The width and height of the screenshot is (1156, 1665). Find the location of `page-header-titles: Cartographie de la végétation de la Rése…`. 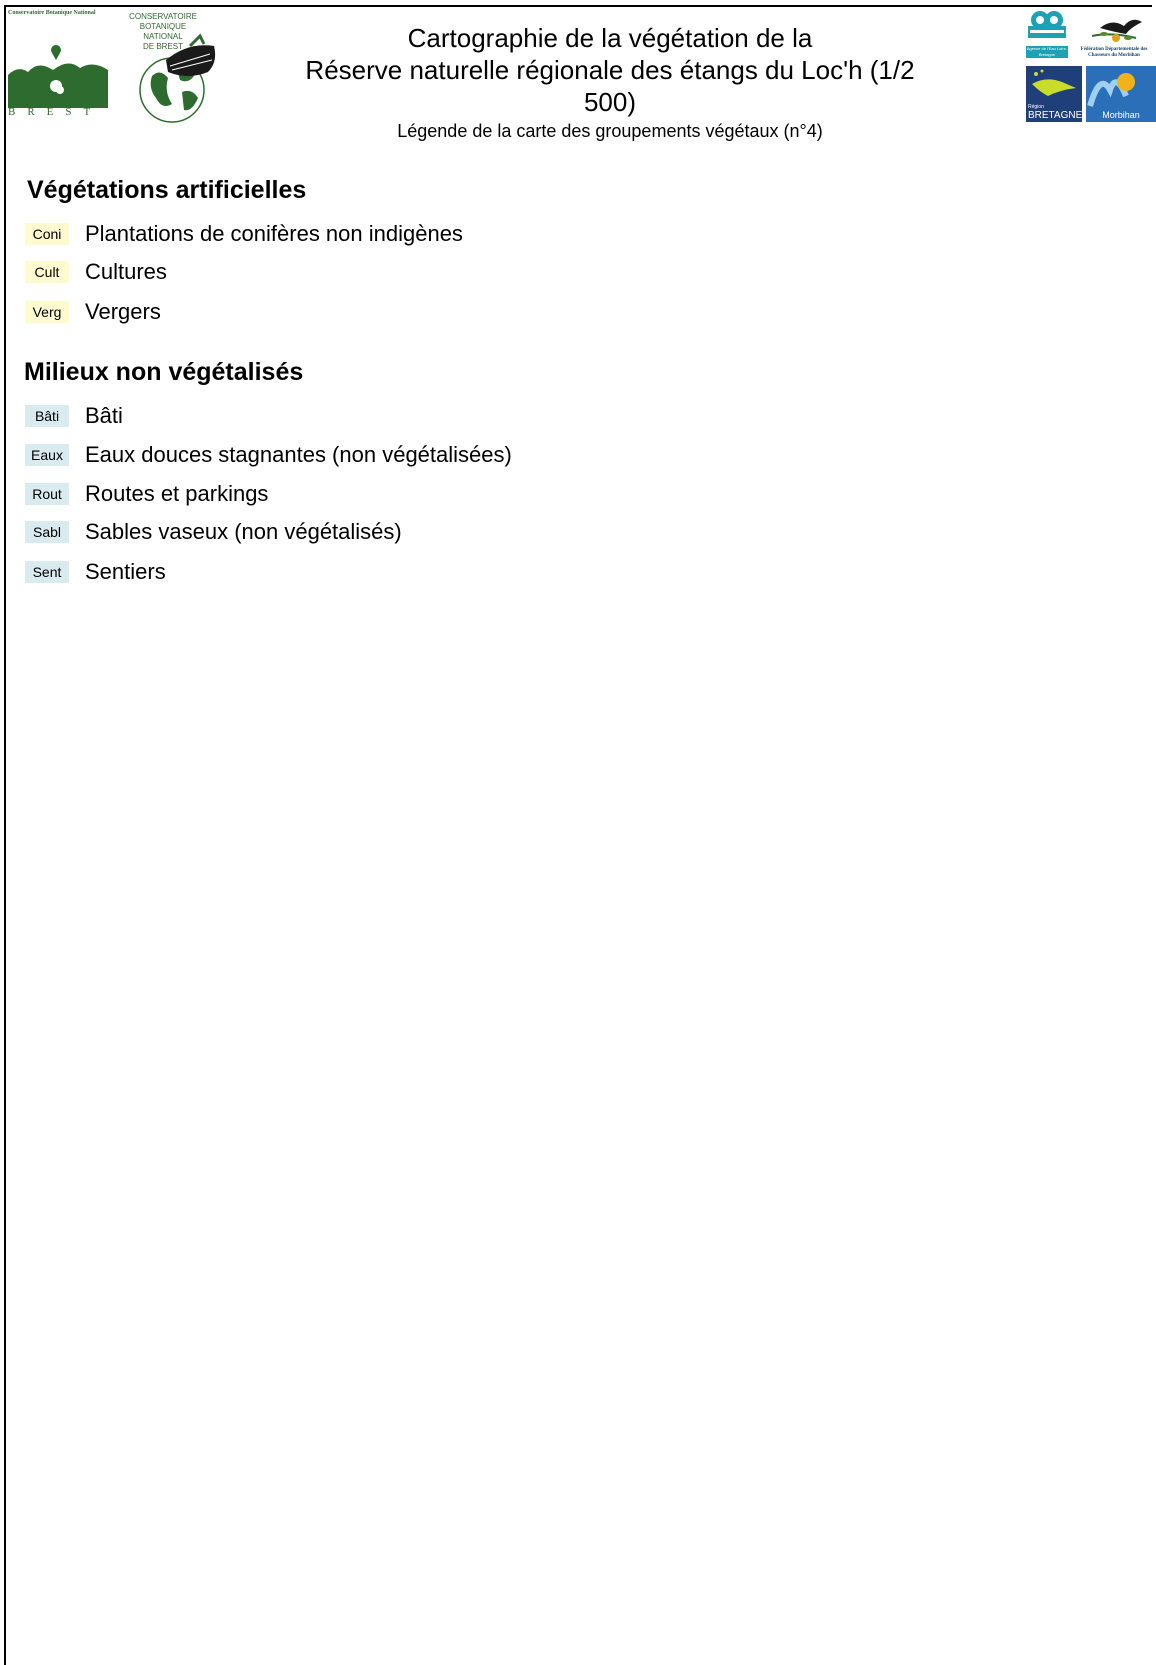

page-header-titles: Cartographie de la végétation de la Rése… is located at coordinates (610, 83).